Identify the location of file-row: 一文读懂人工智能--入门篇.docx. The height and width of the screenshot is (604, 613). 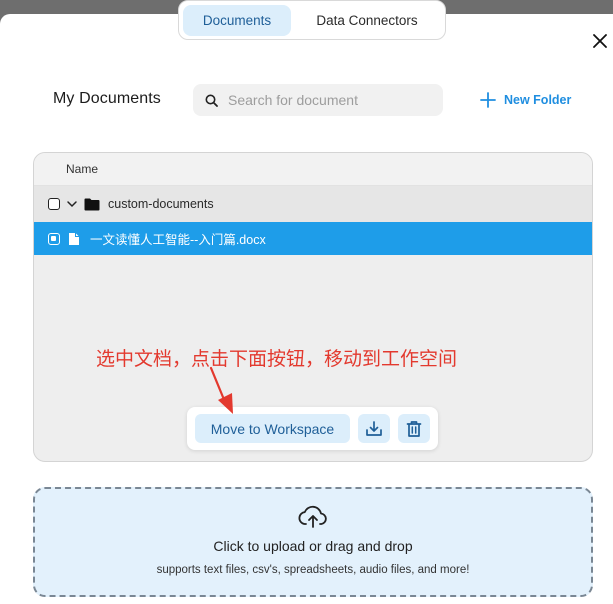
(313, 238).